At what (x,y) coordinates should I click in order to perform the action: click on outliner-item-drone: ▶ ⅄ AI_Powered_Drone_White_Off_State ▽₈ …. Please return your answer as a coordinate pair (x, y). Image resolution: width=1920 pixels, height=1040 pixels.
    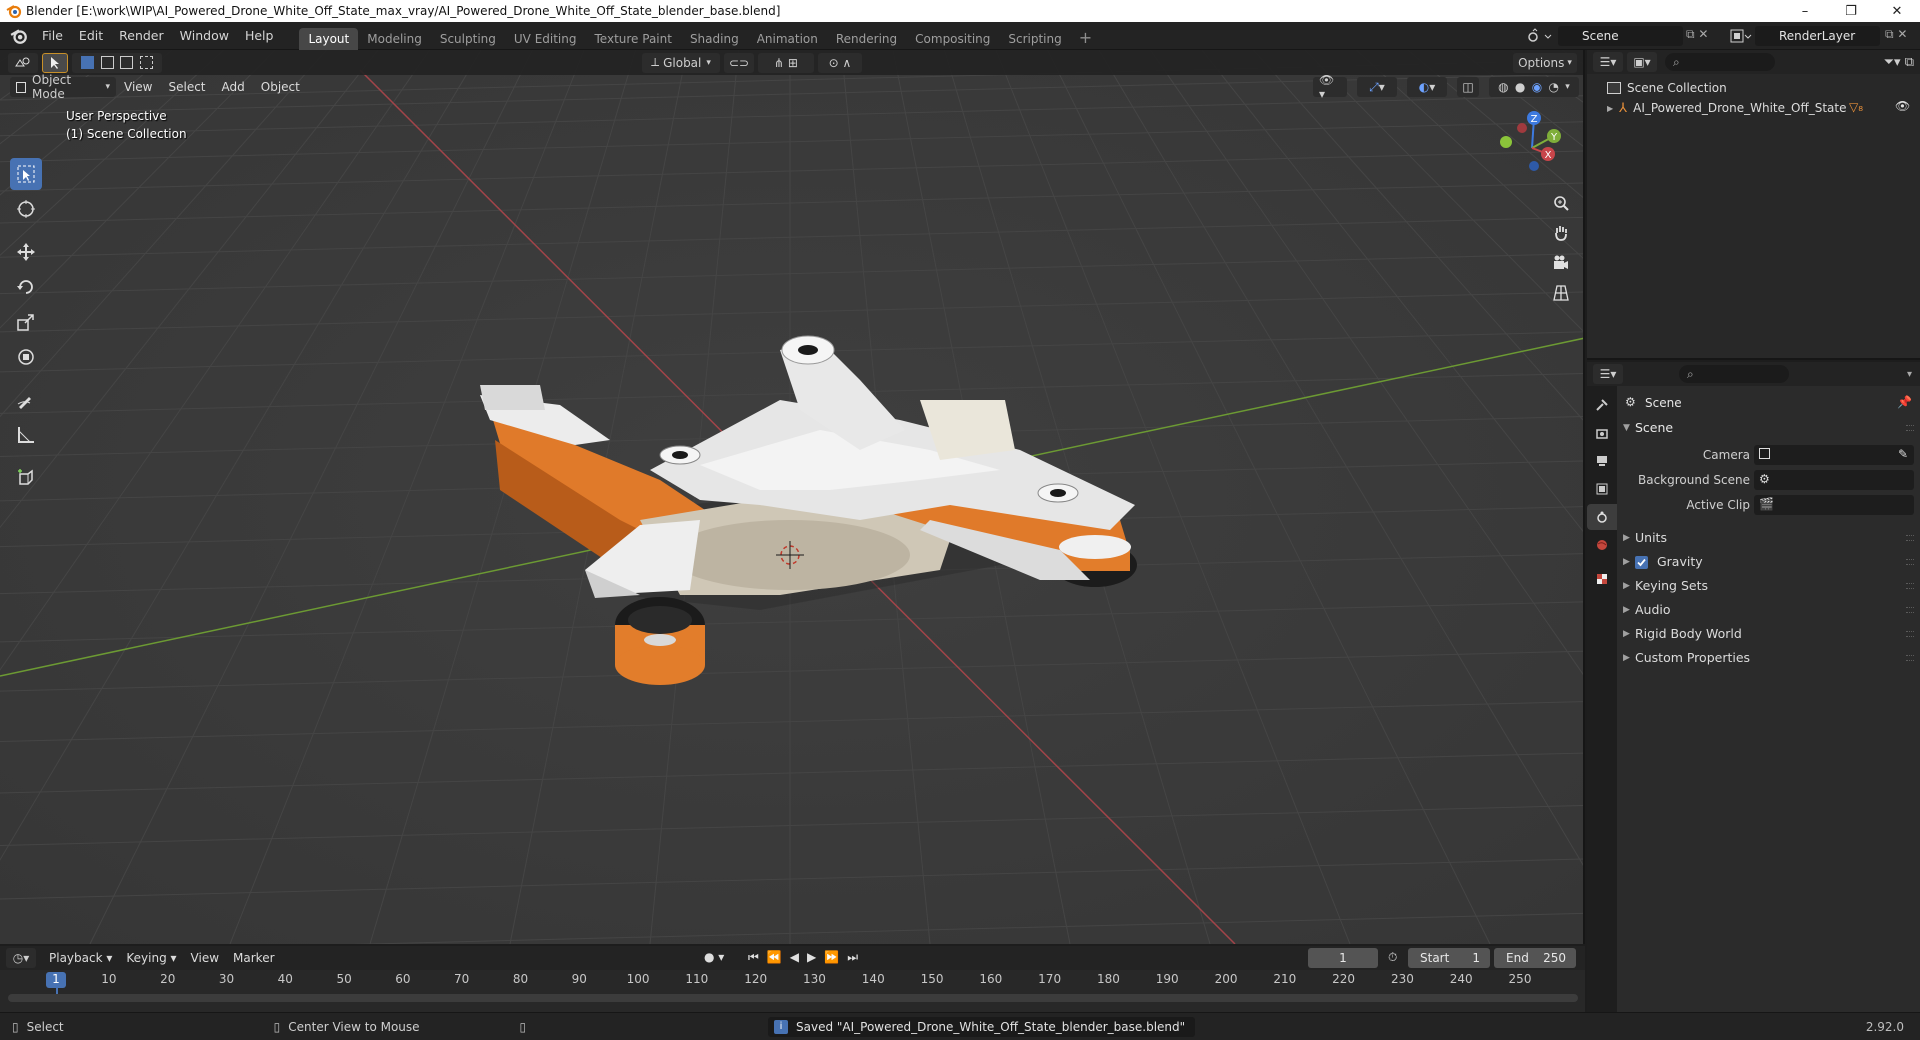
    Looking at the image, I should click on (1753, 108).